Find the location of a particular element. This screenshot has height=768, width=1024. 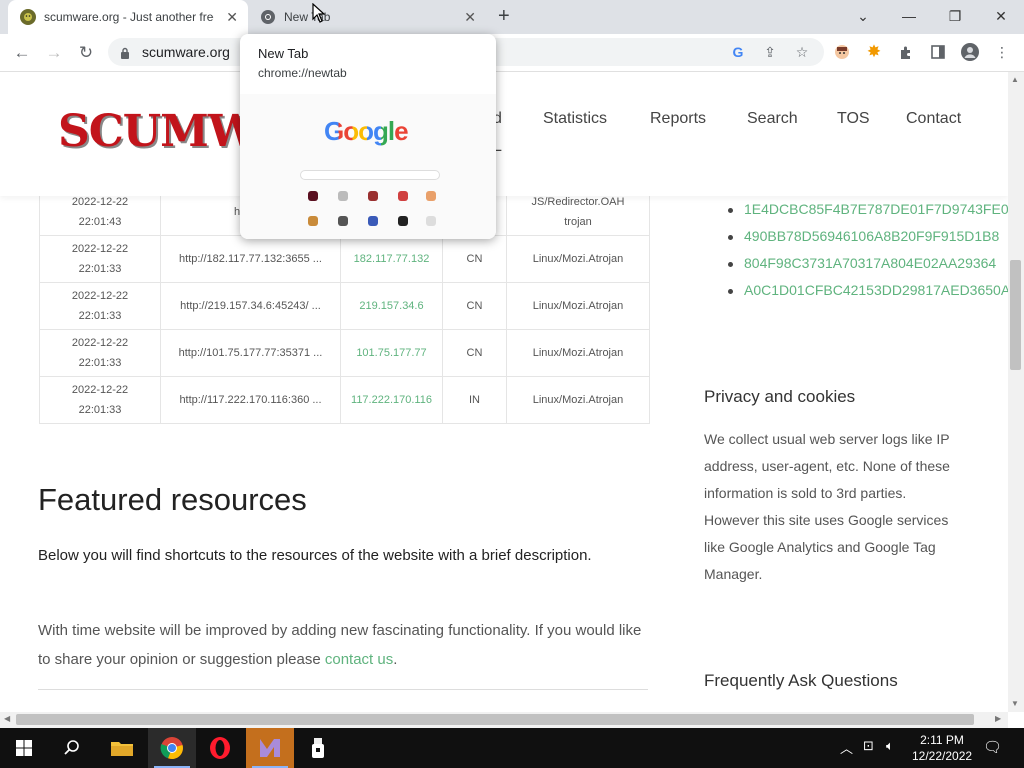

network-icon: ⊡ is located at coordinates (868, 746).